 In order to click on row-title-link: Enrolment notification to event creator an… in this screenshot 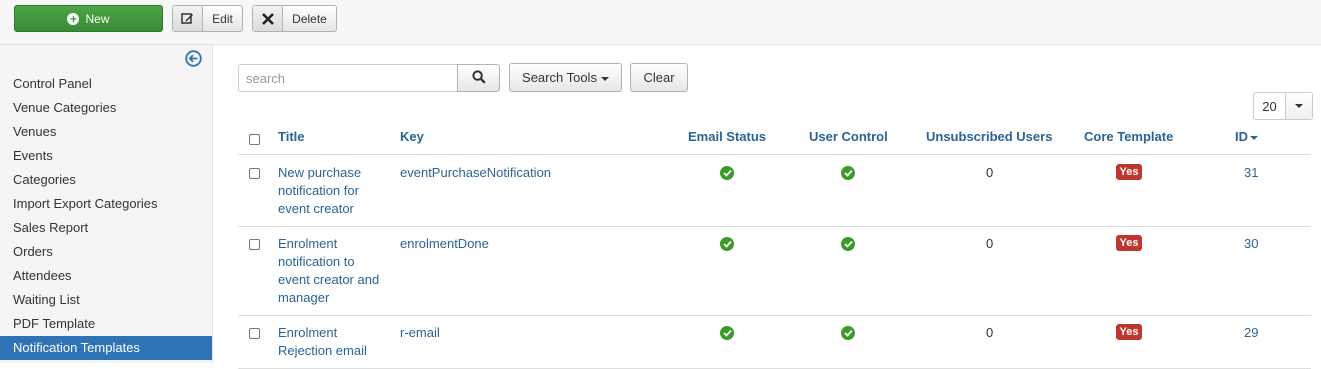, I will do `click(335, 271)`.